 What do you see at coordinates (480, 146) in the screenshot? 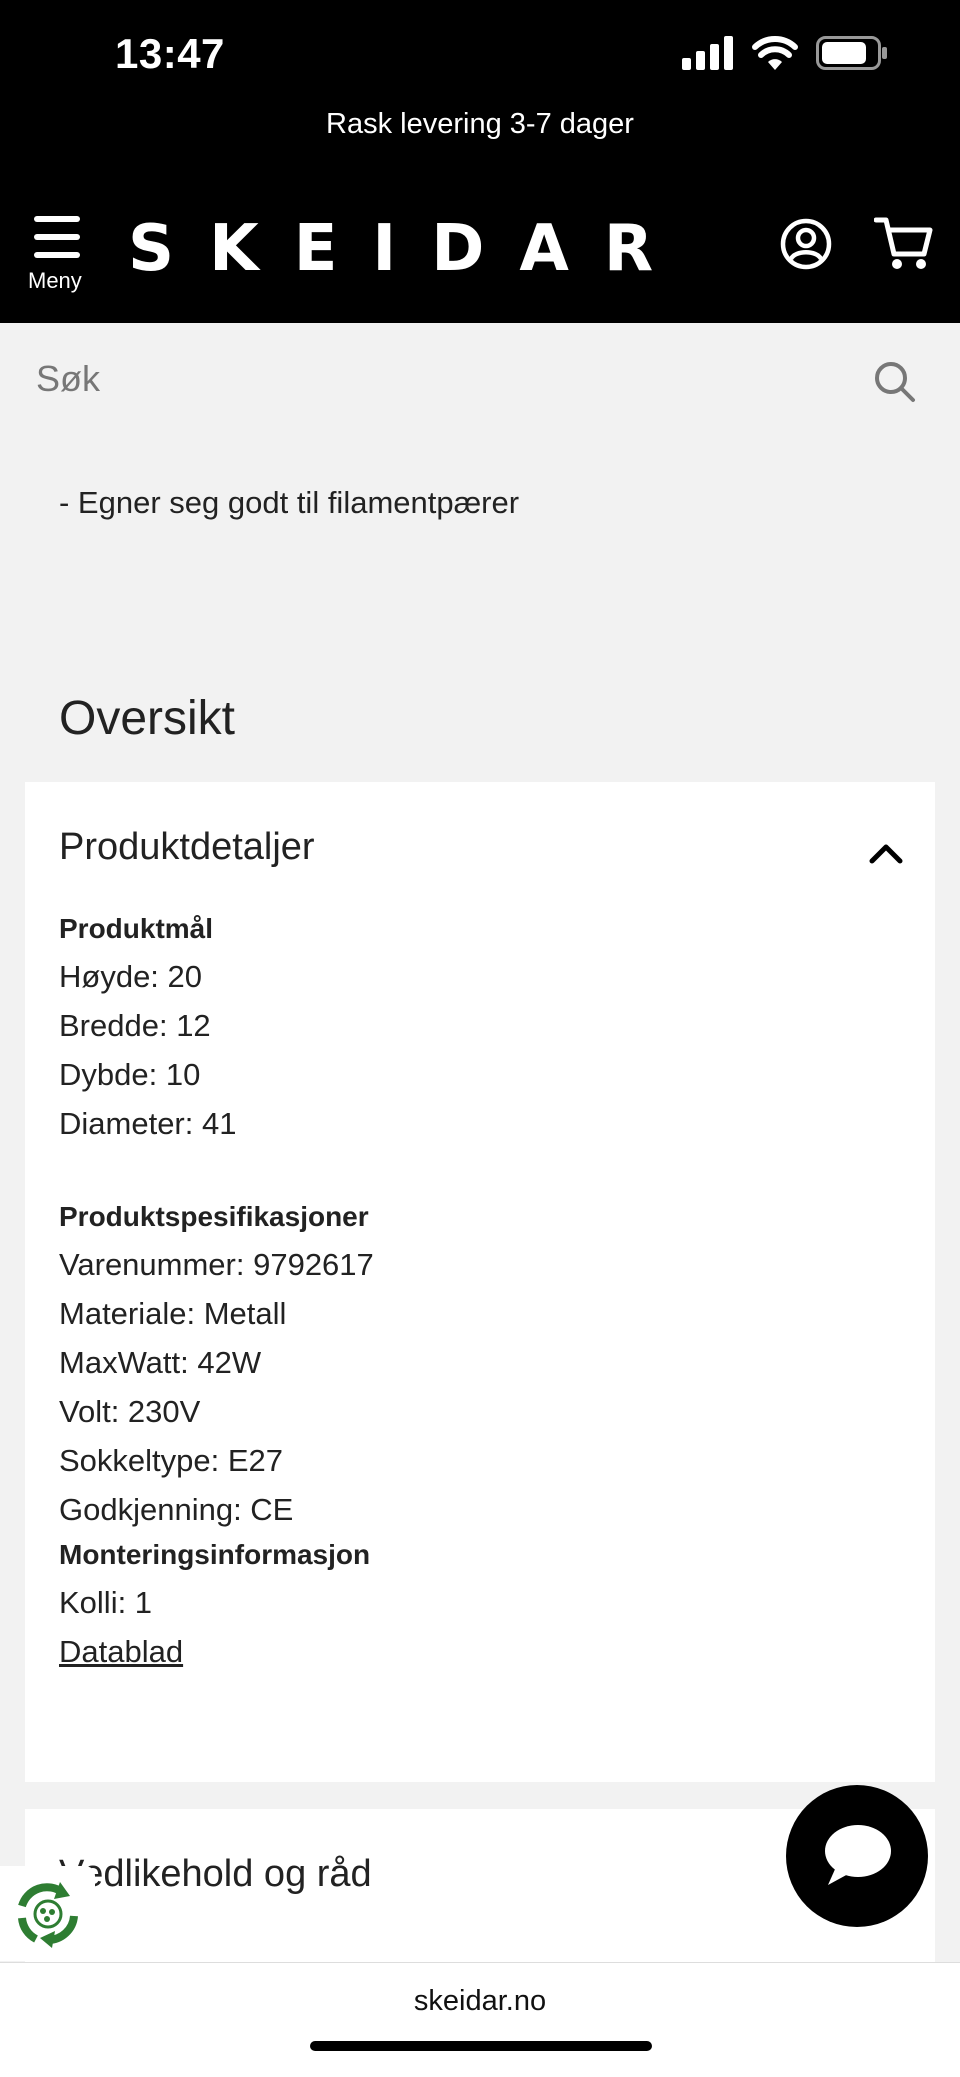
I see `promo-banner: Rask levering 3-7 dager` at bounding box center [480, 146].